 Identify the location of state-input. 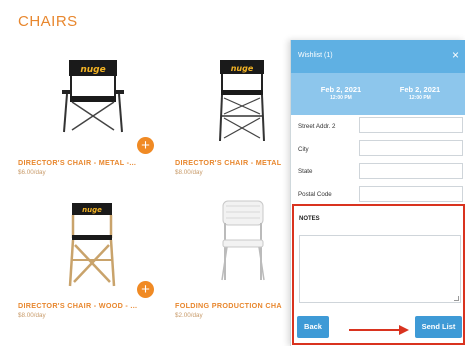
(411, 171).